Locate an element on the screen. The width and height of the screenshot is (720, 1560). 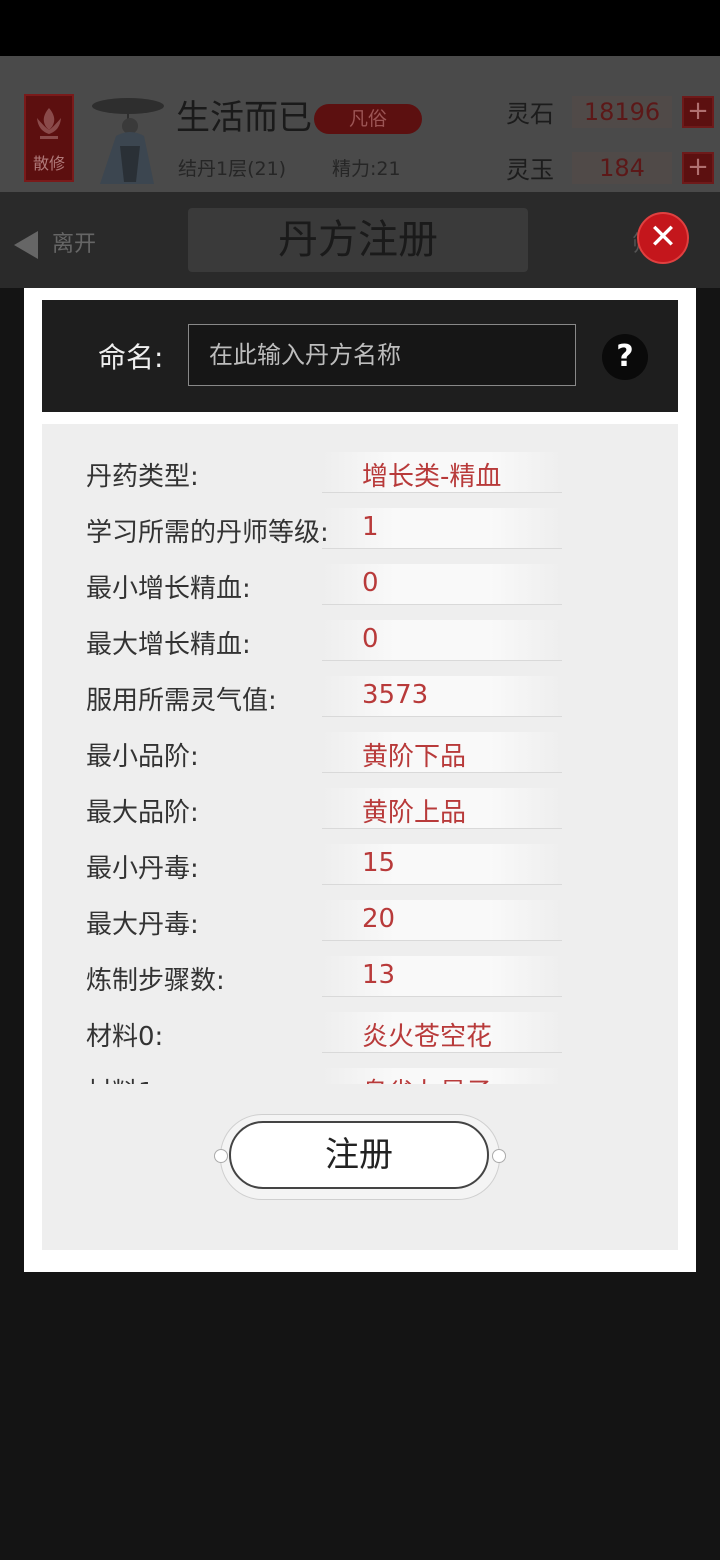
list-item: 最大增长精血: 0 is located at coordinates (360, 640).